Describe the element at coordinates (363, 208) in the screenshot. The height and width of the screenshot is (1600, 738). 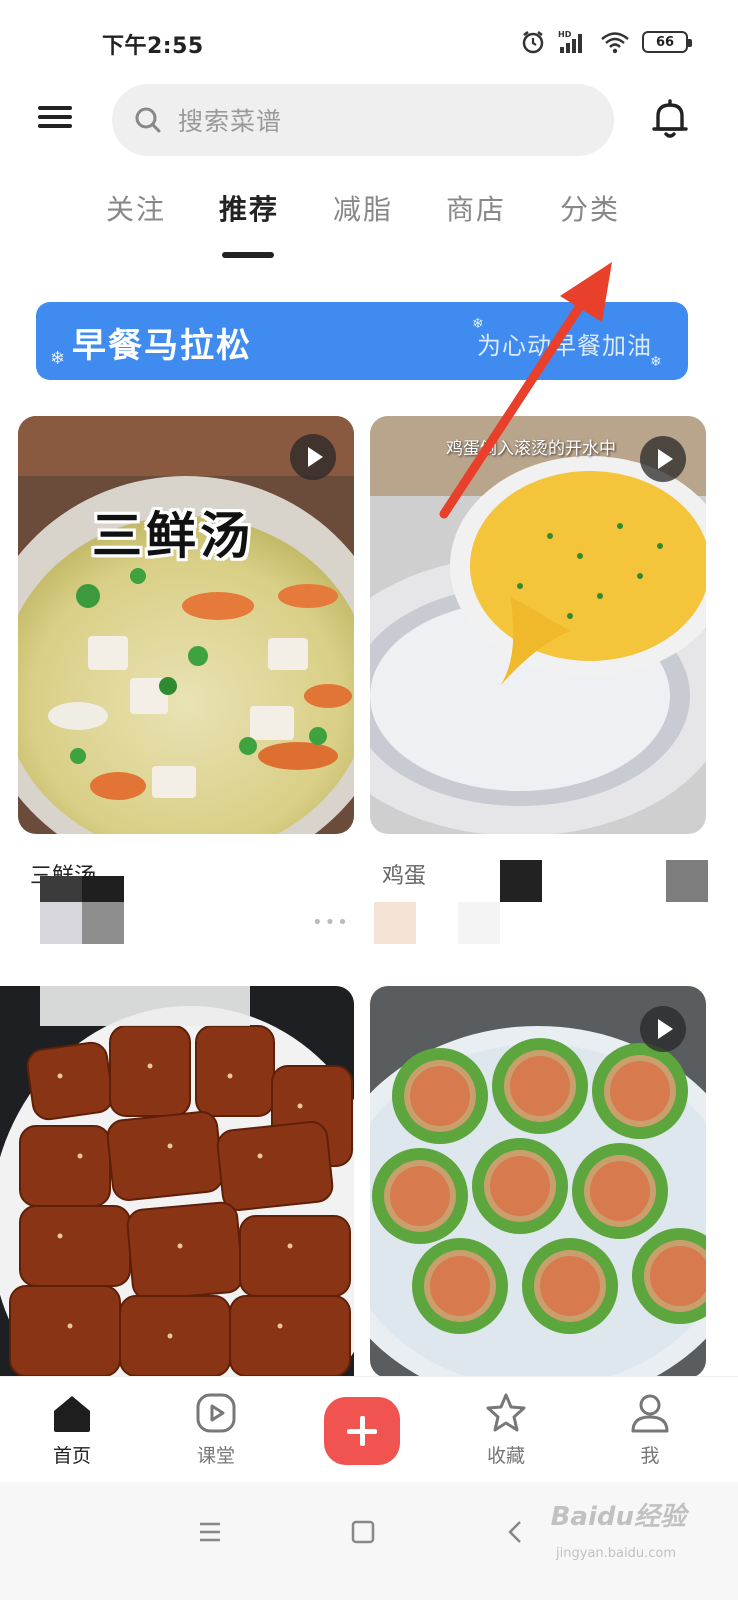
I see `tab-fat-loss: 减脂` at that location.